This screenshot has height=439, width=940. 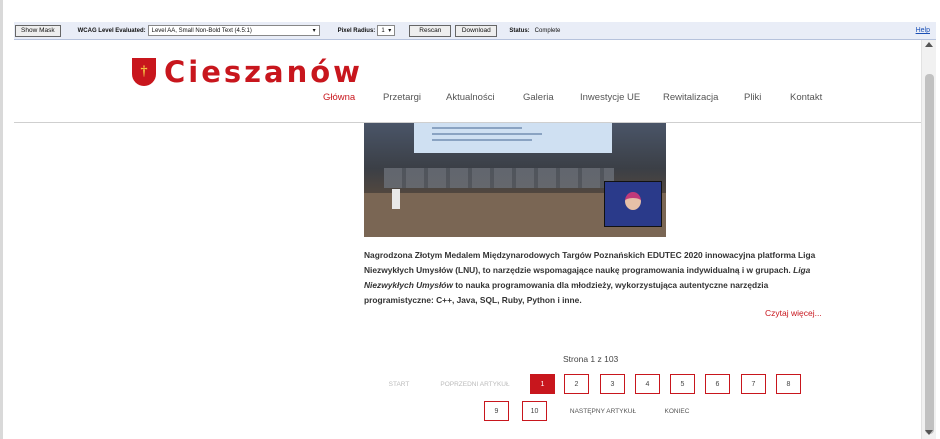 What do you see at coordinates (470, 97) in the screenshot?
I see `nav-item-aktualnosci: Aktualności` at bounding box center [470, 97].